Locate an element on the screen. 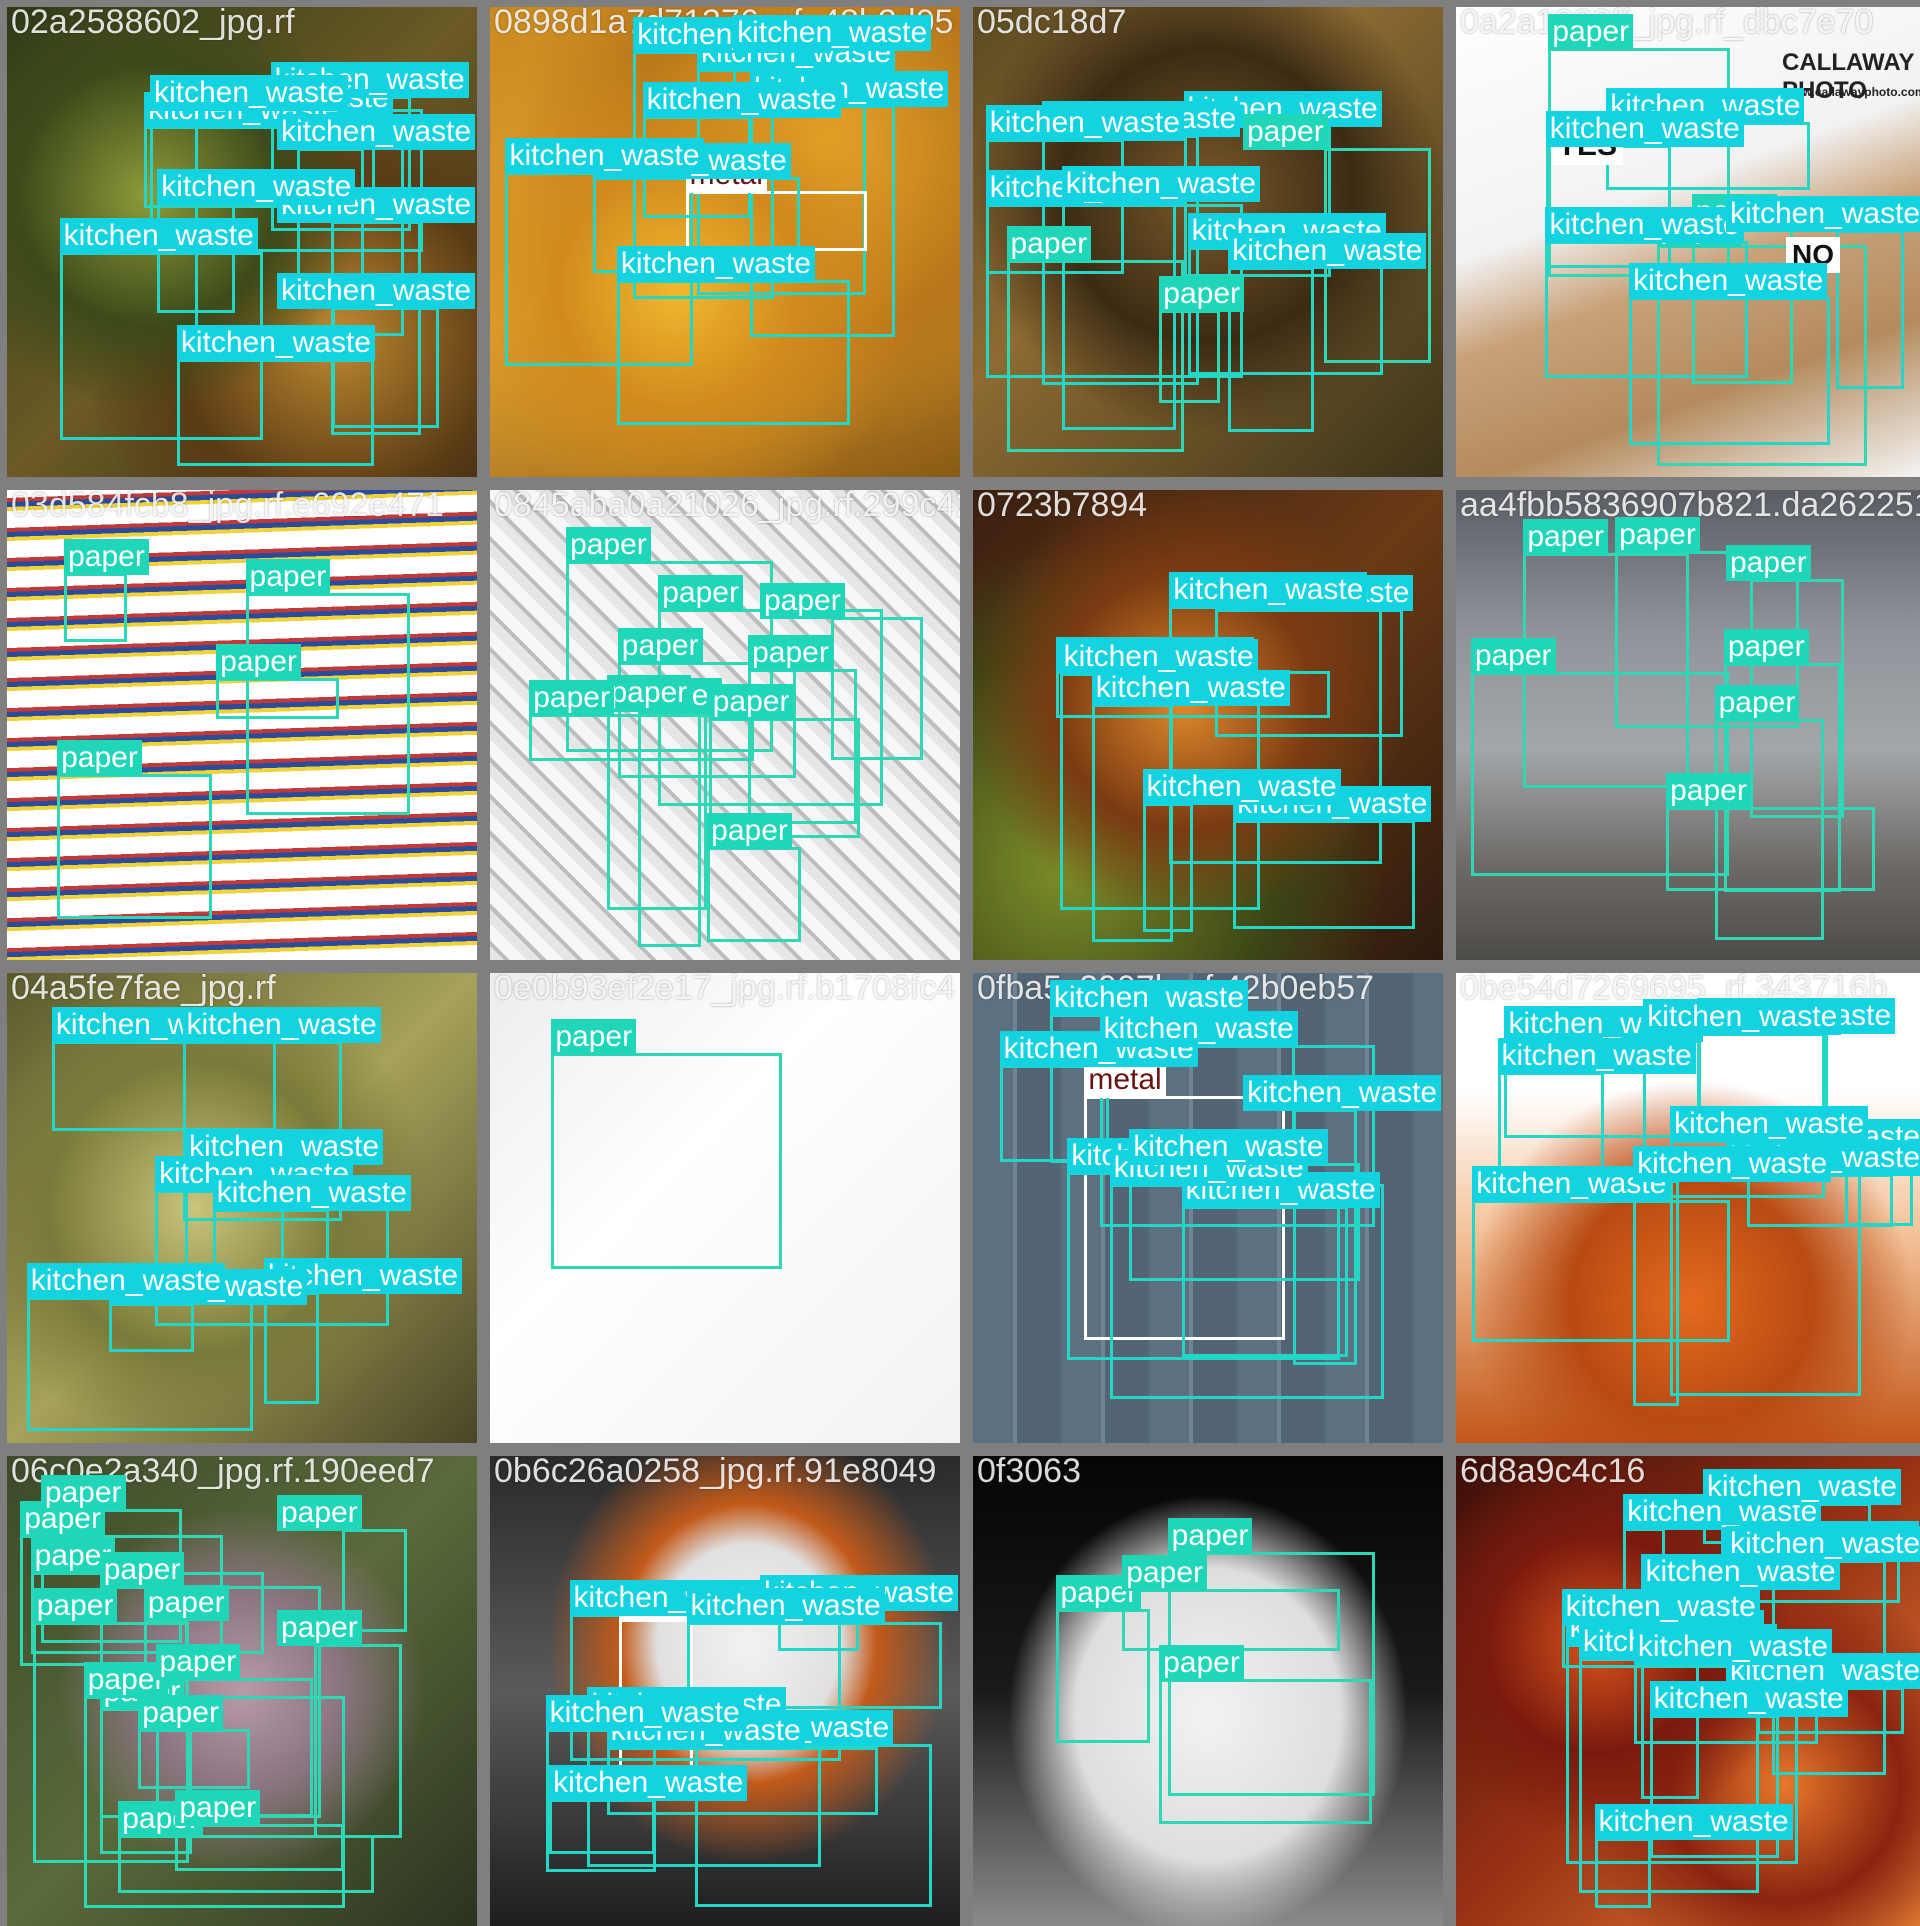 This screenshot has width=1920, height=1926. tile-filename: 0a2a1033ff_jpg.rf_dbc7e70 is located at coordinates (1667, 24).